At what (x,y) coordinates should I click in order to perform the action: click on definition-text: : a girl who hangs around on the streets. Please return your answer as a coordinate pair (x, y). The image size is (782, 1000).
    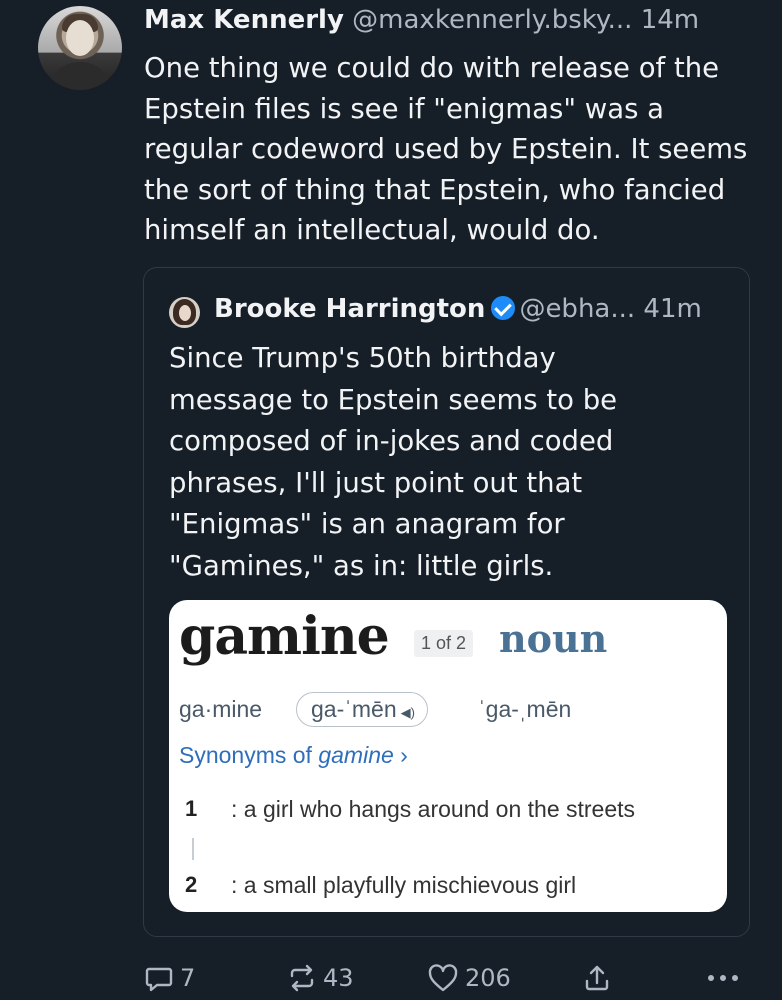
    Looking at the image, I should click on (433, 809).